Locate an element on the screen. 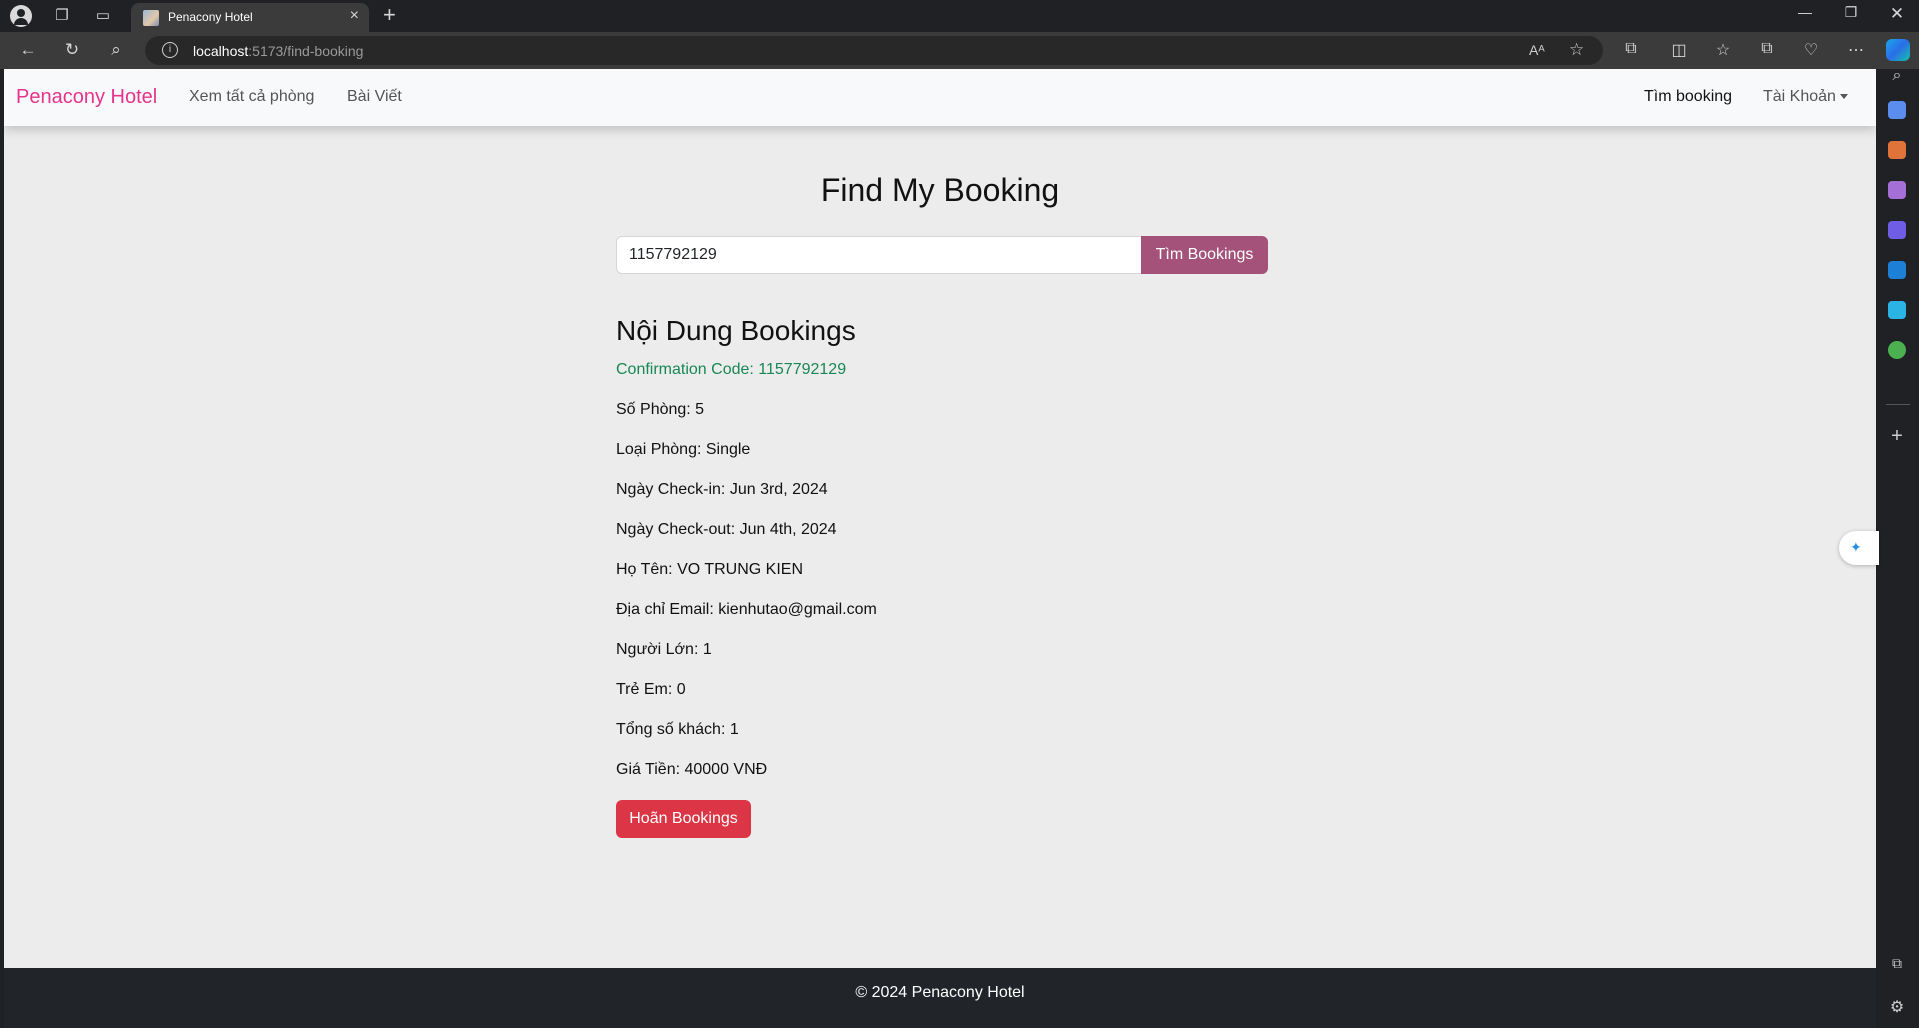 This screenshot has width=1919, height=1028. nav-link-find-booking: Tìm booking is located at coordinates (1688, 97).